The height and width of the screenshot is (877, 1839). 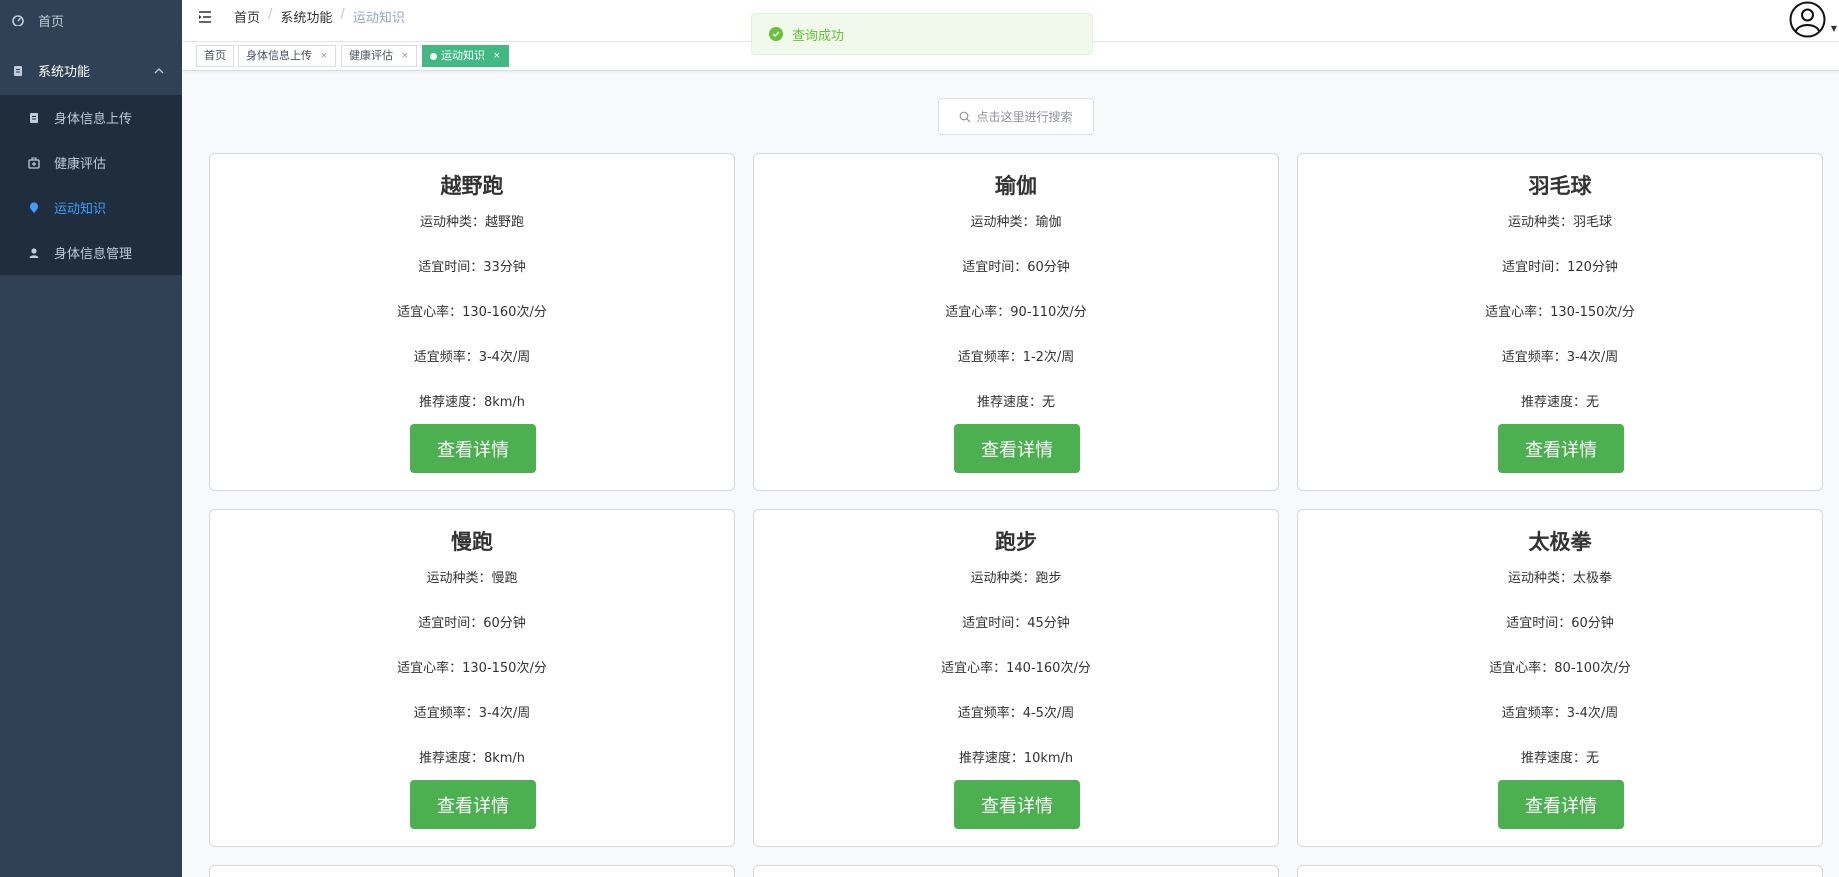 I want to click on sidebar-item-label: 首页, so click(x=51, y=22).